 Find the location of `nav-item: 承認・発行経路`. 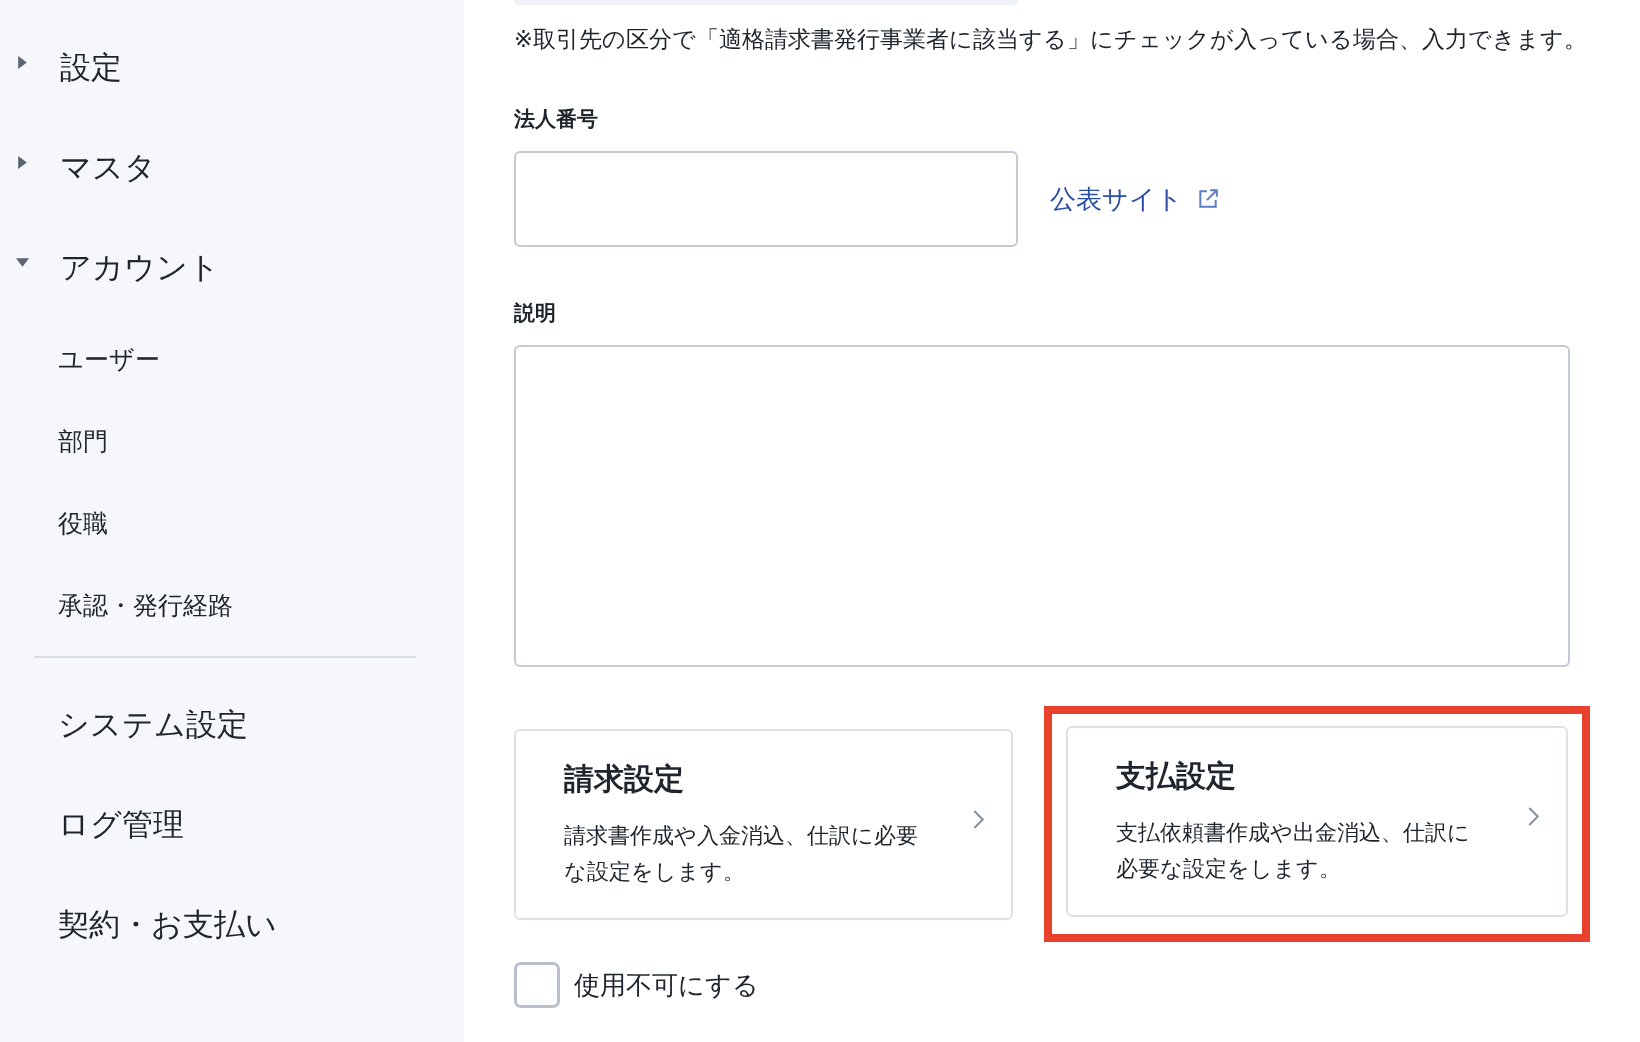

nav-item: 承認・発行経路 is located at coordinates (145, 605).